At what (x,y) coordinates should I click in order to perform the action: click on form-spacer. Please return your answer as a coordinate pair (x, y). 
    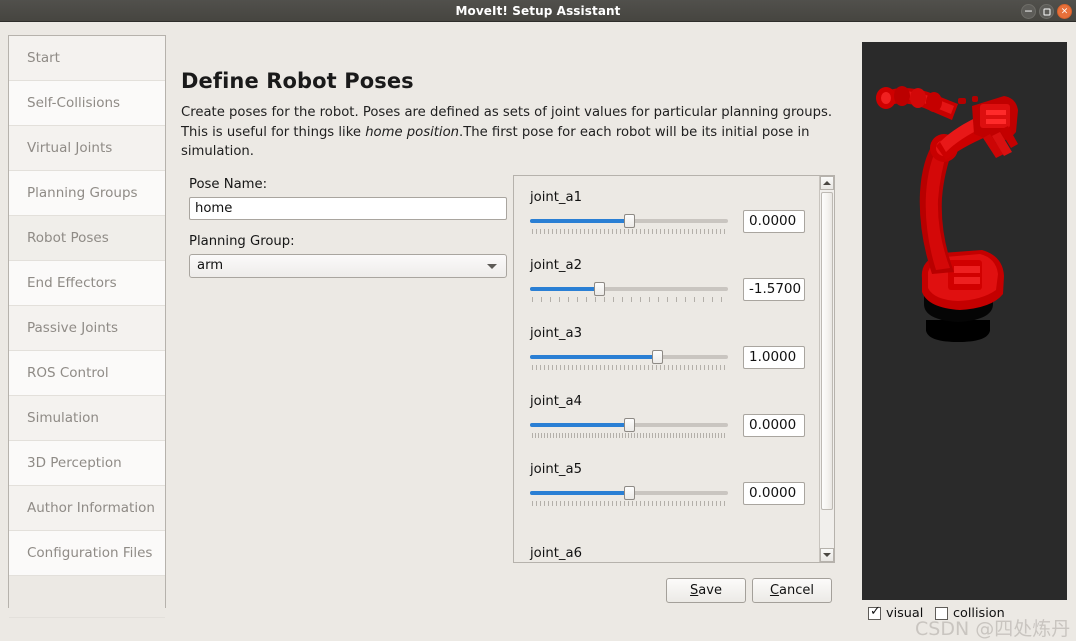
    Looking at the image, I should click on (349, 227).